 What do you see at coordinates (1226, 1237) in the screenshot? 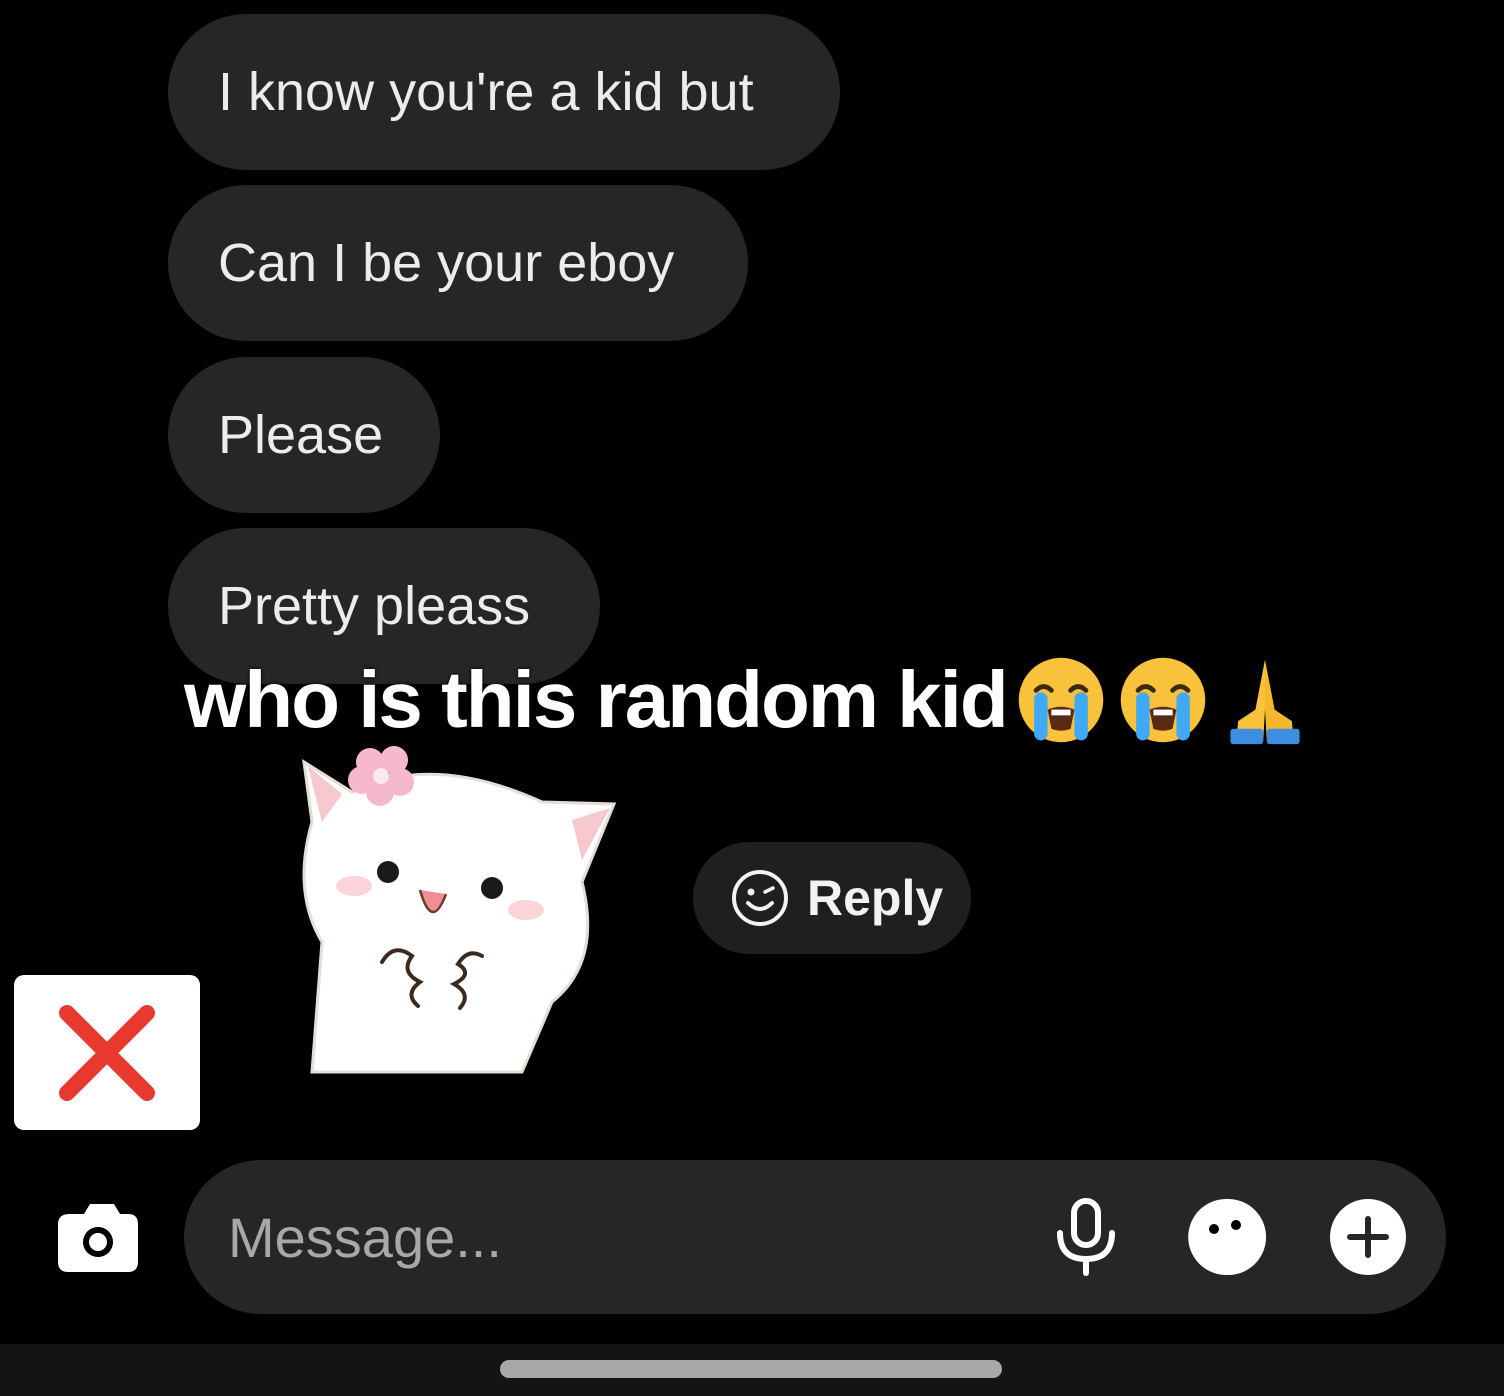
I see `sticker-icon` at bounding box center [1226, 1237].